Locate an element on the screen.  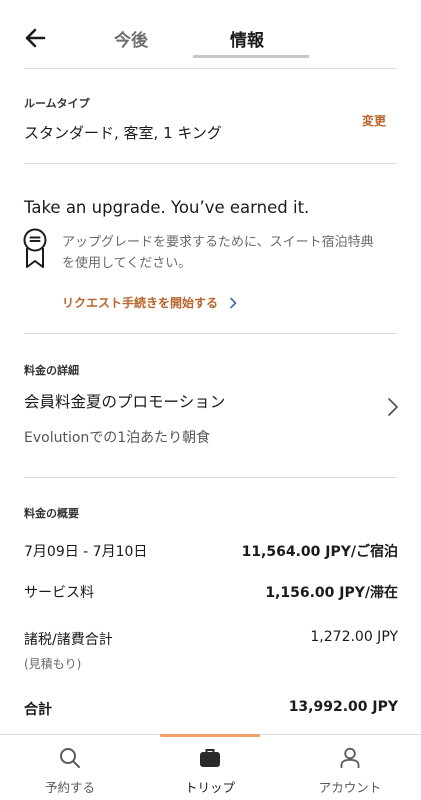
upgrade-title: Take an upgrade. You’ve earned it. is located at coordinates (167, 207).